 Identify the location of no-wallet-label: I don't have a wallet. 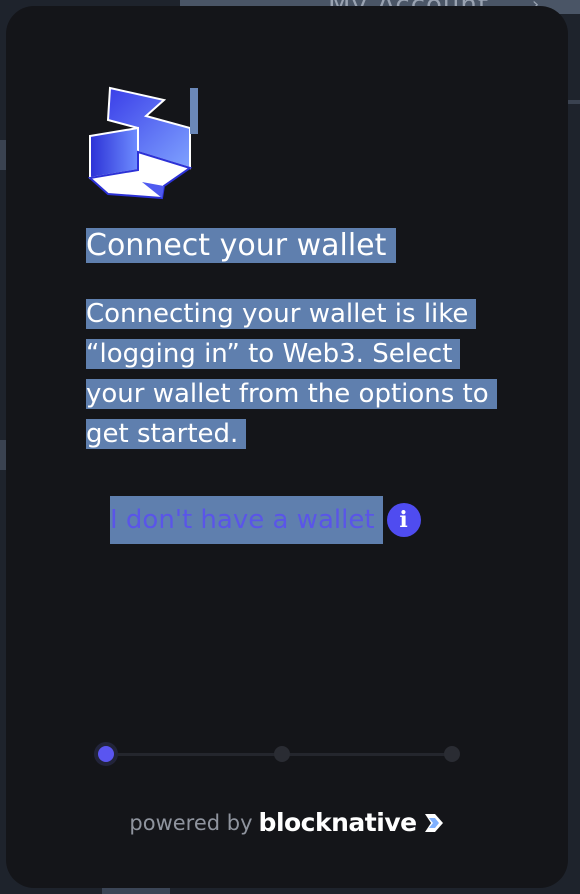
(246, 520).